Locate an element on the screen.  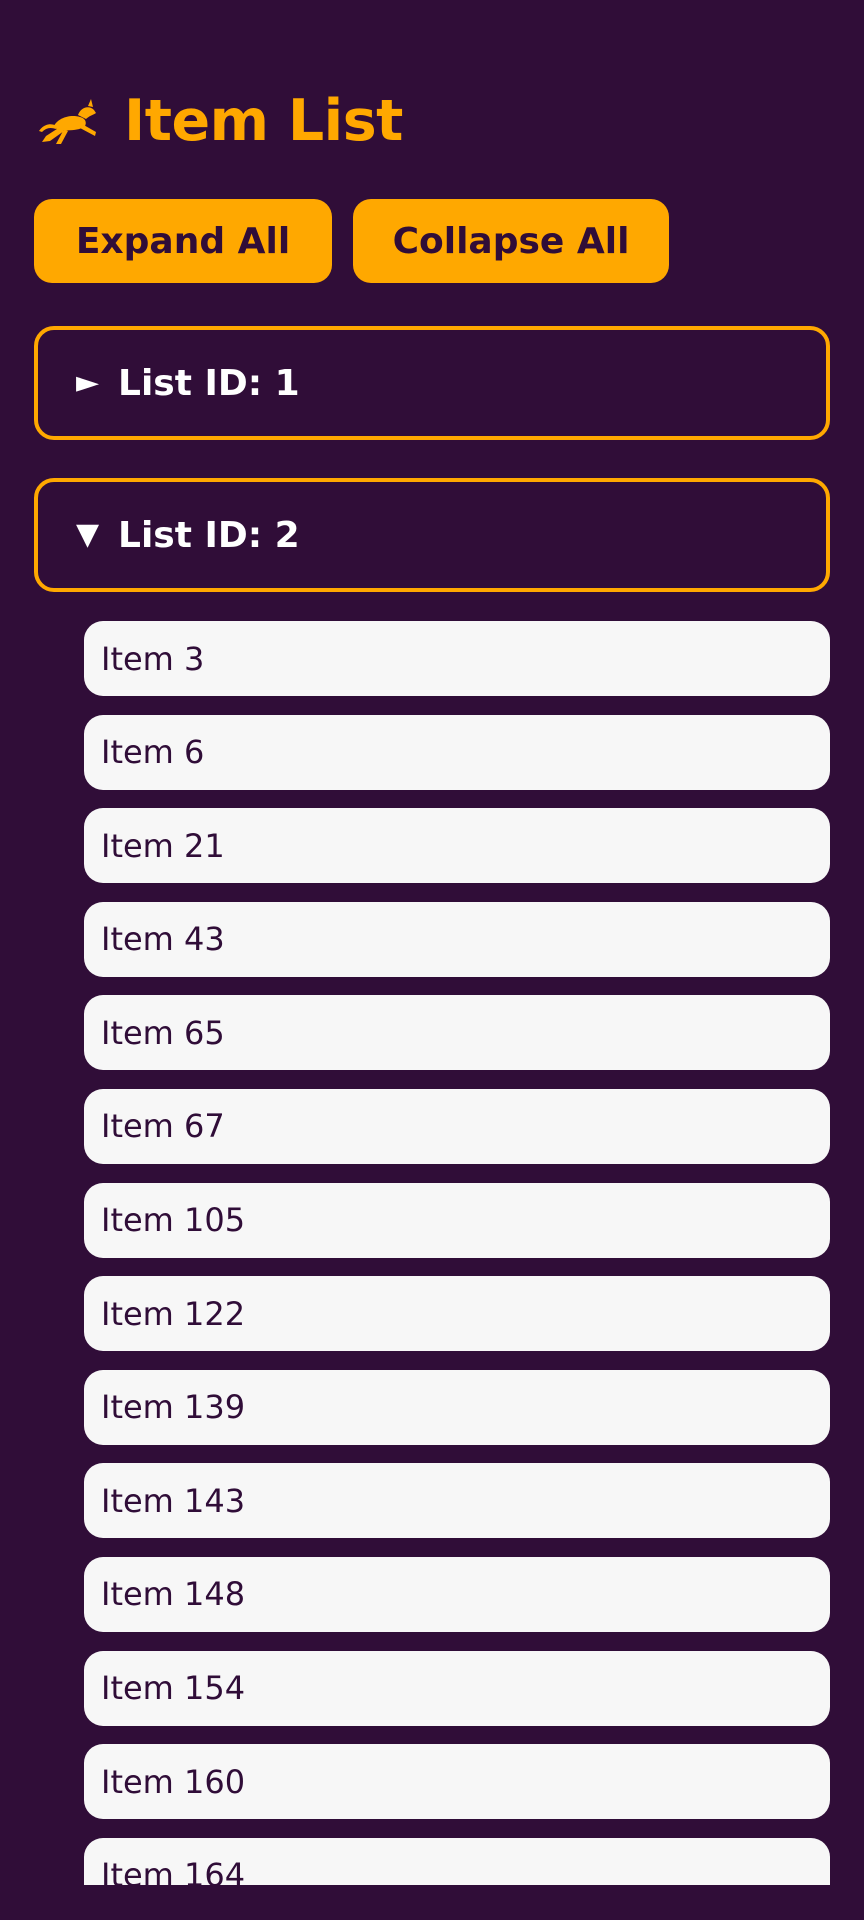
list-item: Item 164 is located at coordinates (457, 1861).